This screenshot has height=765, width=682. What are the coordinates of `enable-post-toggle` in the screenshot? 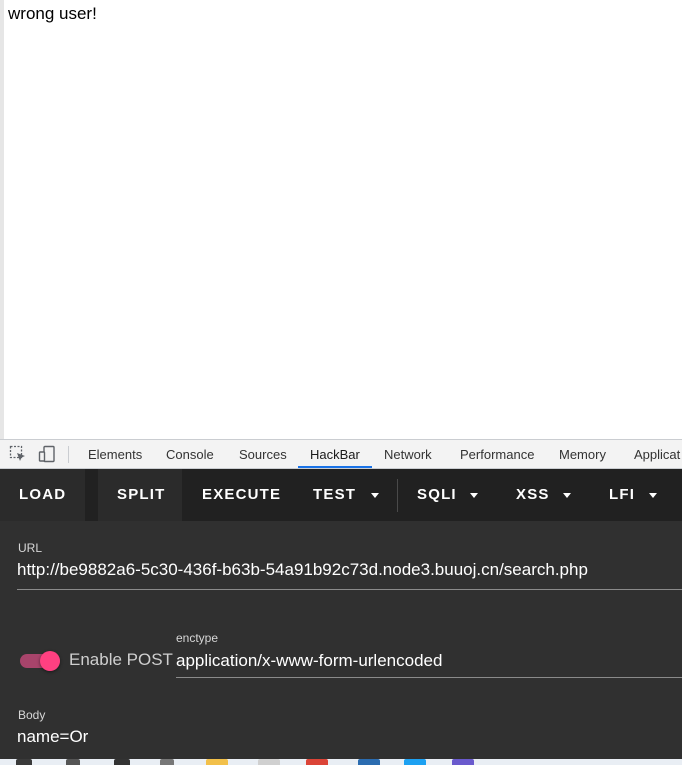 It's located at (42, 661).